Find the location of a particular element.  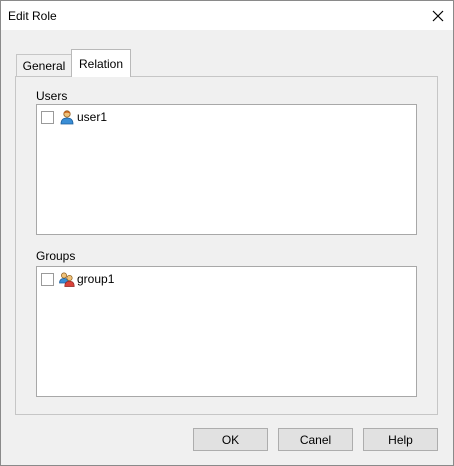

users-label: Users is located at coordinates (52, 96).